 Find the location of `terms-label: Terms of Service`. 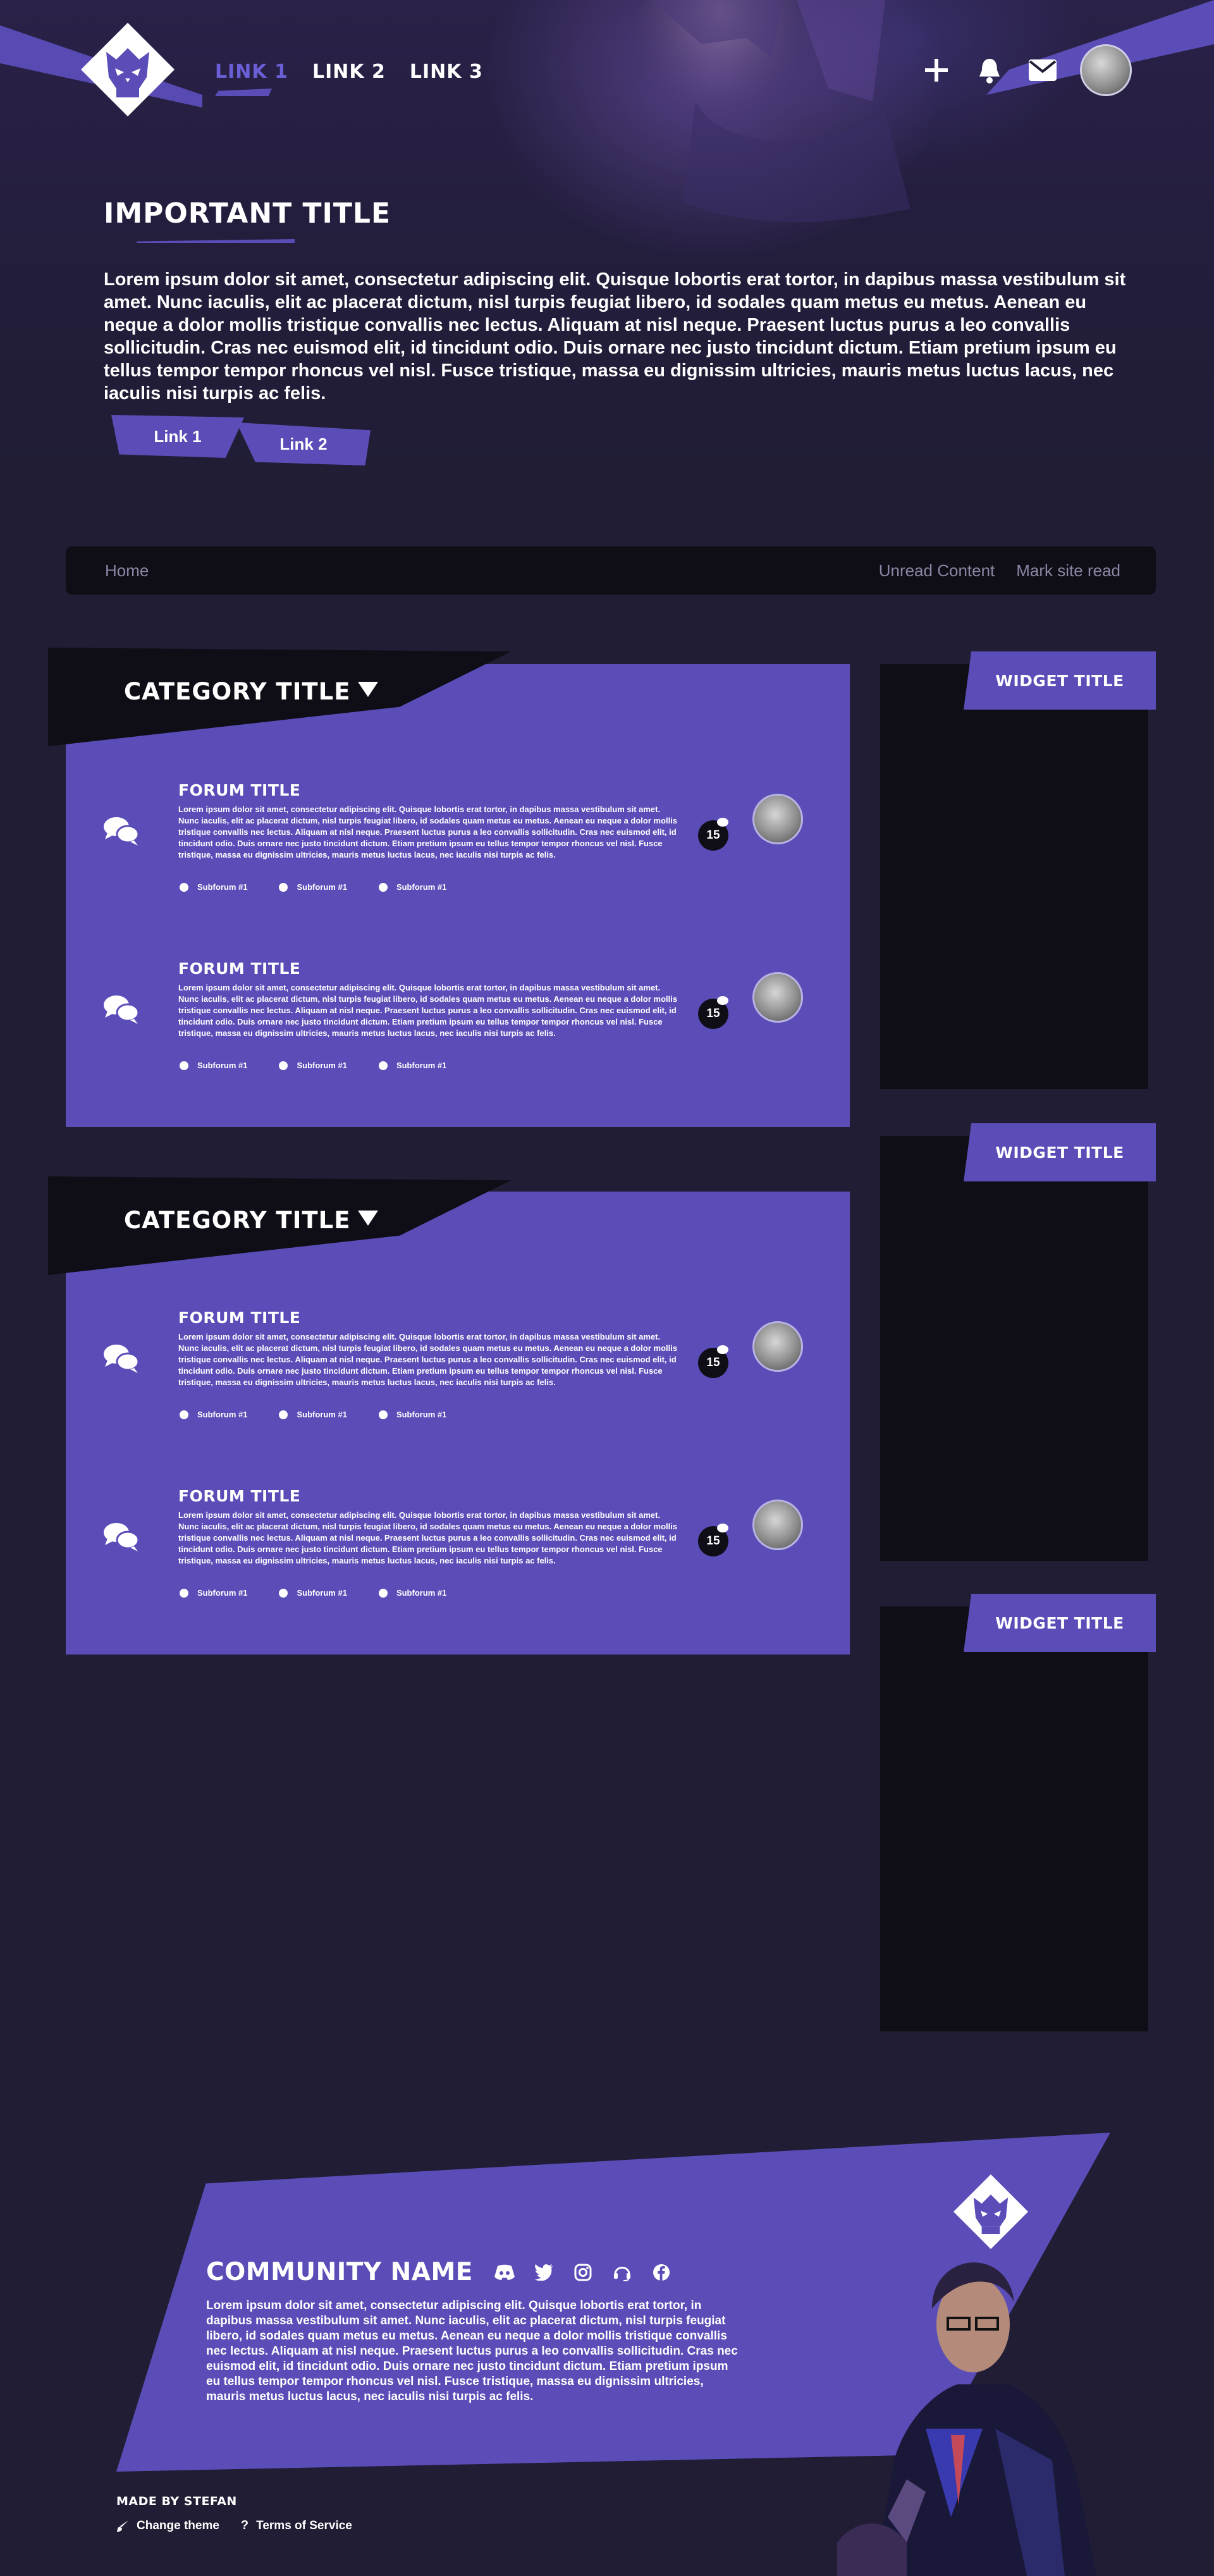

terms-label: Terms of Service is located at coordinates (304, 2525).